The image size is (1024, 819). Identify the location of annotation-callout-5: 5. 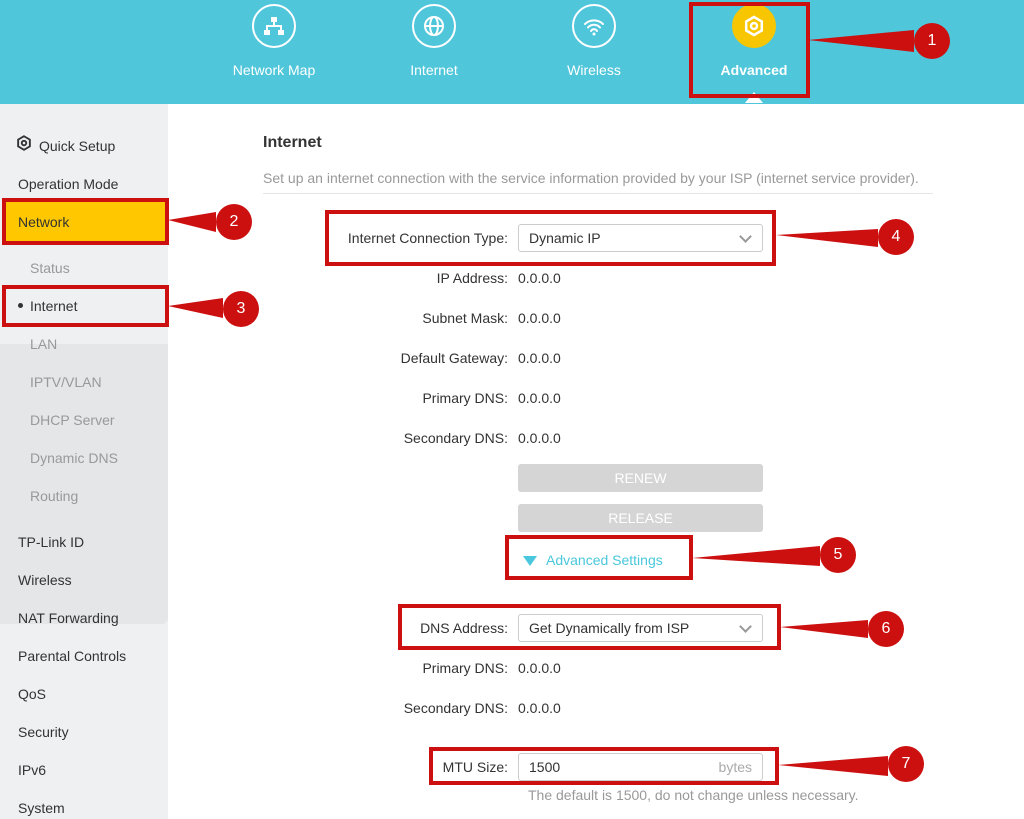
(838, 555).